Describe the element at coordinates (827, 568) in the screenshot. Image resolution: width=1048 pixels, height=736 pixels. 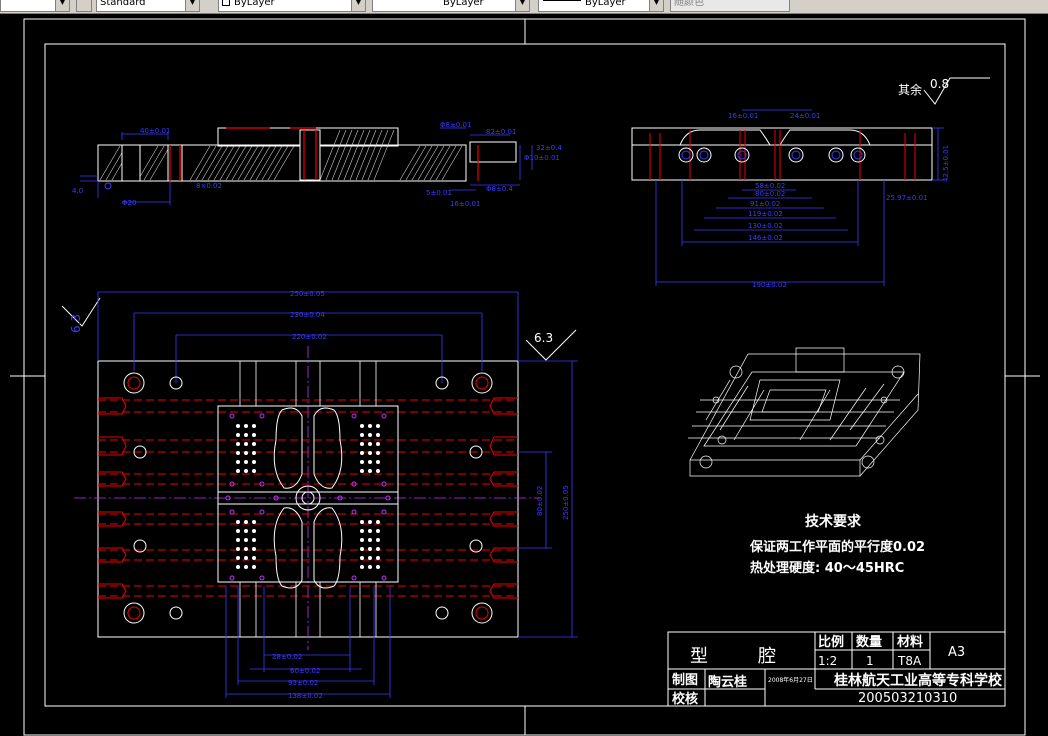
I see `tech-req-line2: 热处理硬度: 40～45HRC` at that location.